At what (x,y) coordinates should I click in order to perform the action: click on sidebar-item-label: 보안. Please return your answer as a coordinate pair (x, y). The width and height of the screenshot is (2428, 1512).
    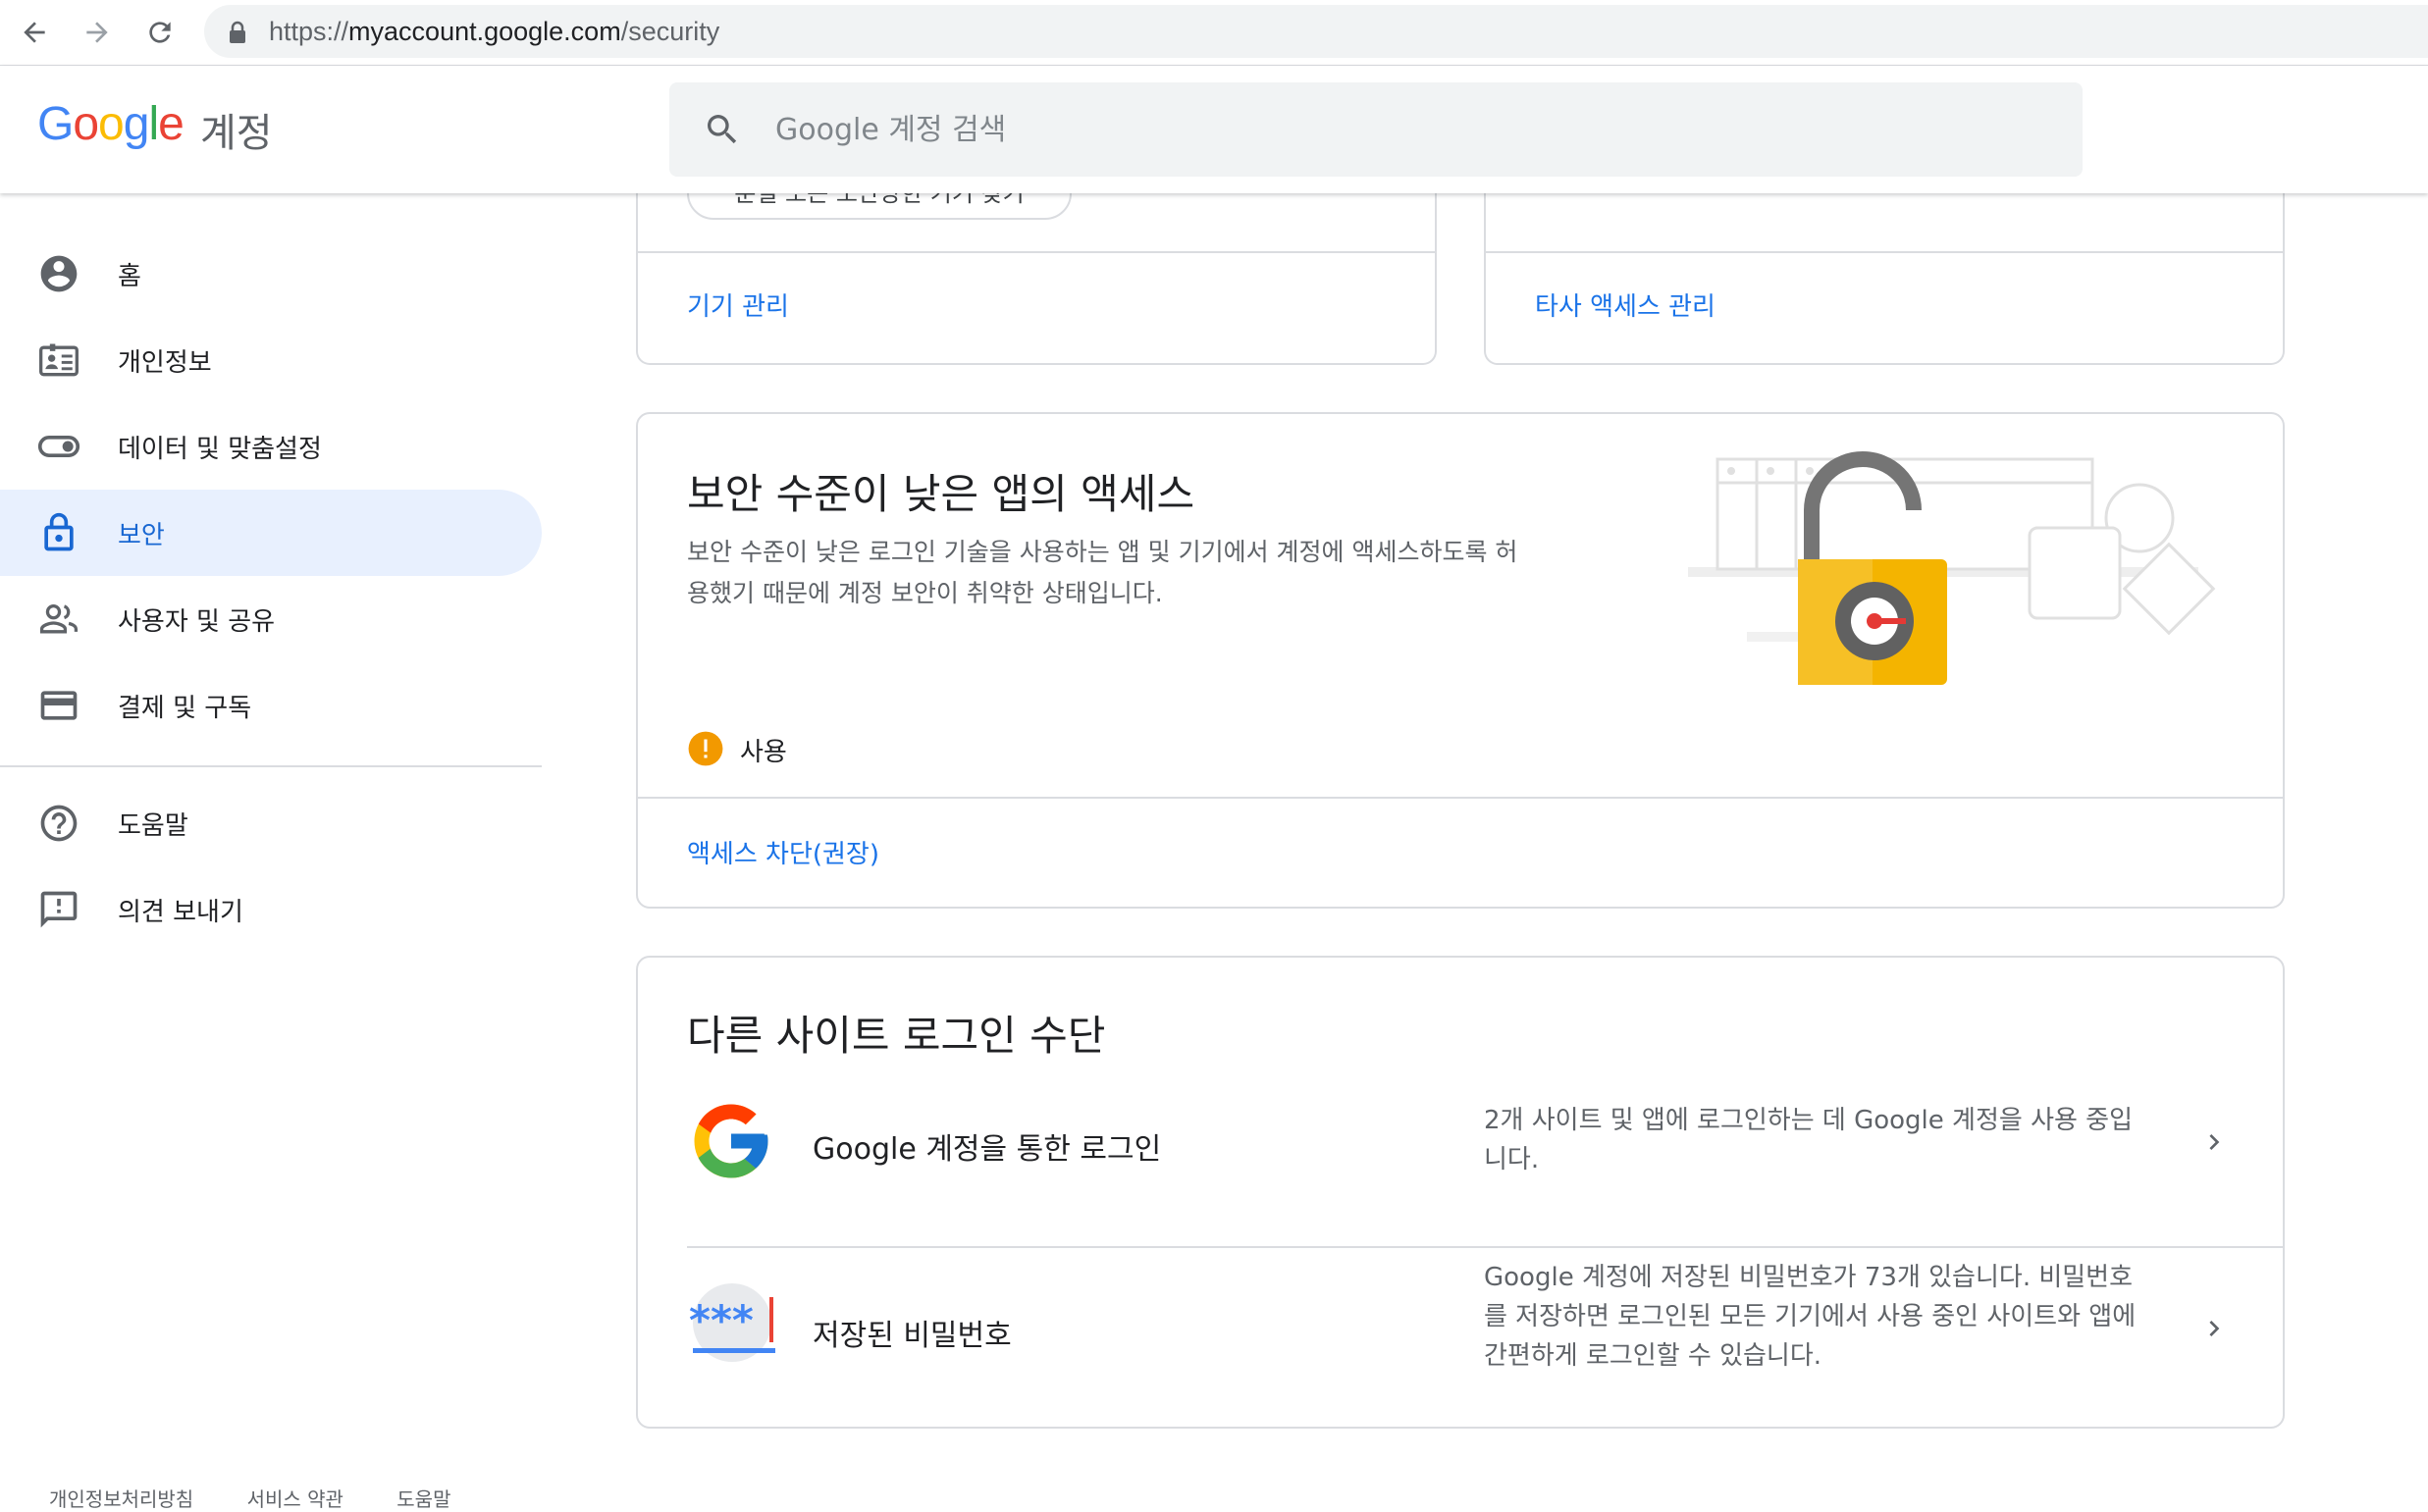
    Looking at the image, I should click on (141, 535).